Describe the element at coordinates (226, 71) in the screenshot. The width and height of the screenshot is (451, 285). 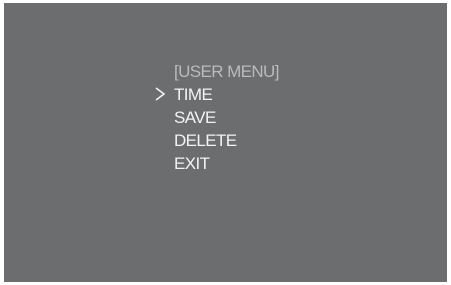
I see `menu-title: [USER MENU]` at that location.